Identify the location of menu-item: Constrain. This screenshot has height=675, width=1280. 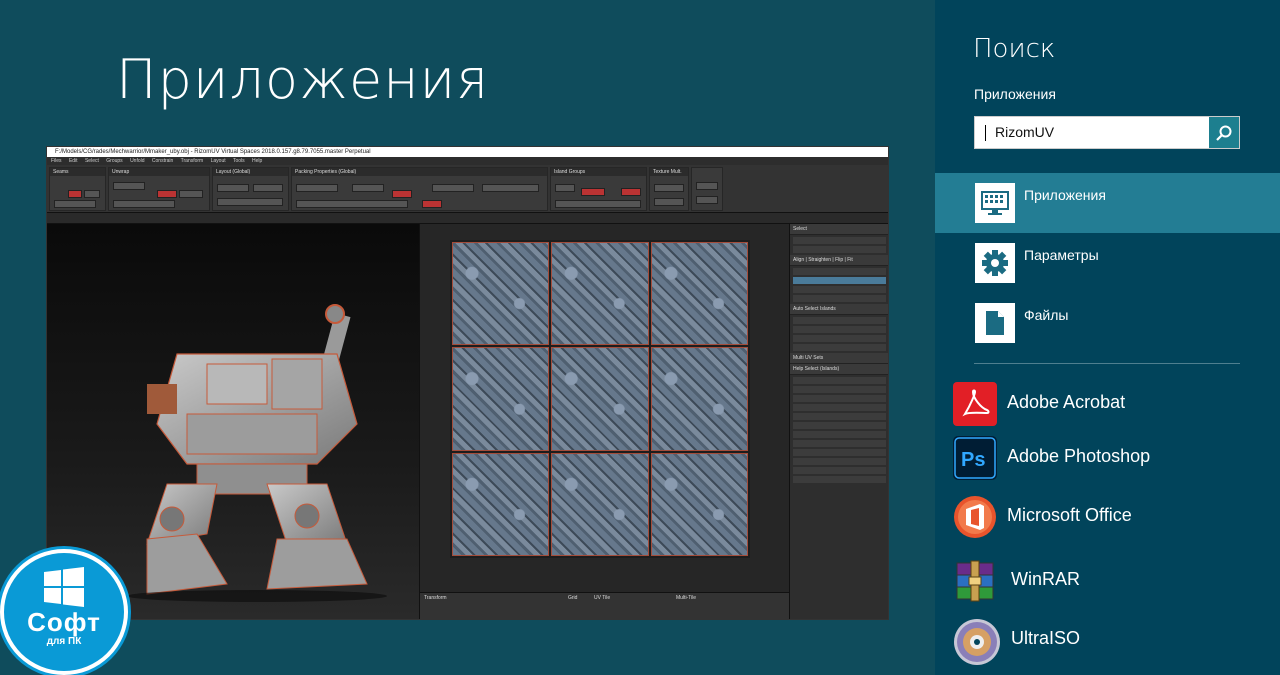
(162, 161).